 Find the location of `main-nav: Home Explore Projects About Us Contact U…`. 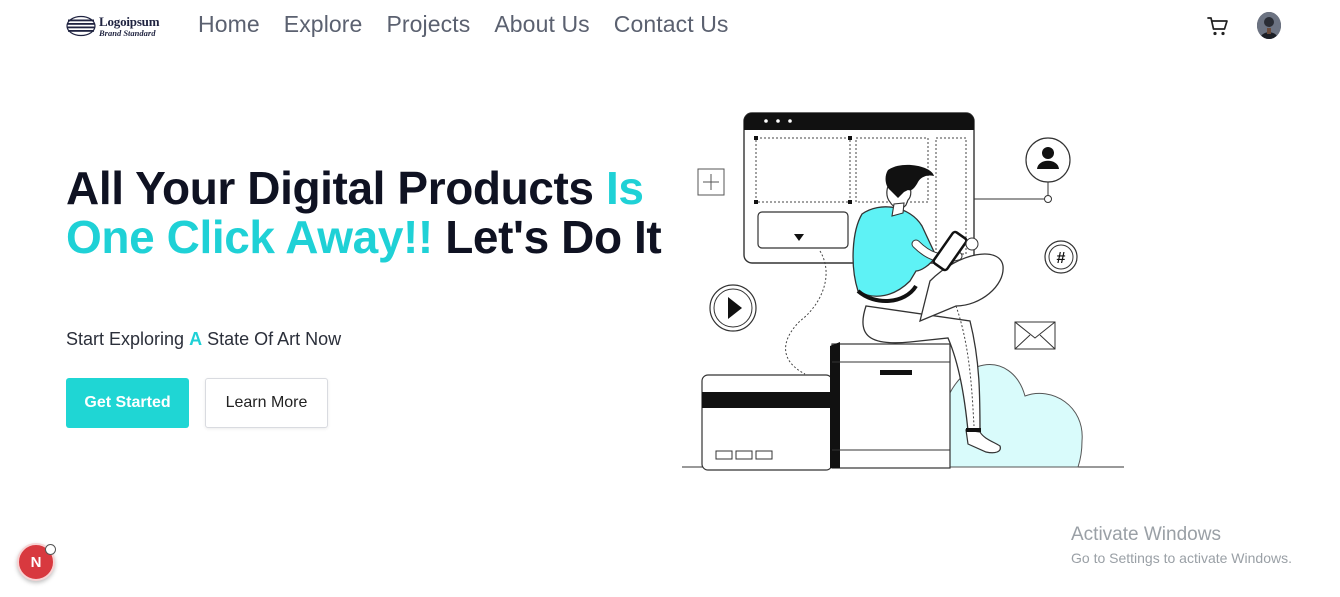

main-nav: Home Explore Projects About Us Contact U… is located at coordinates (463, 24).